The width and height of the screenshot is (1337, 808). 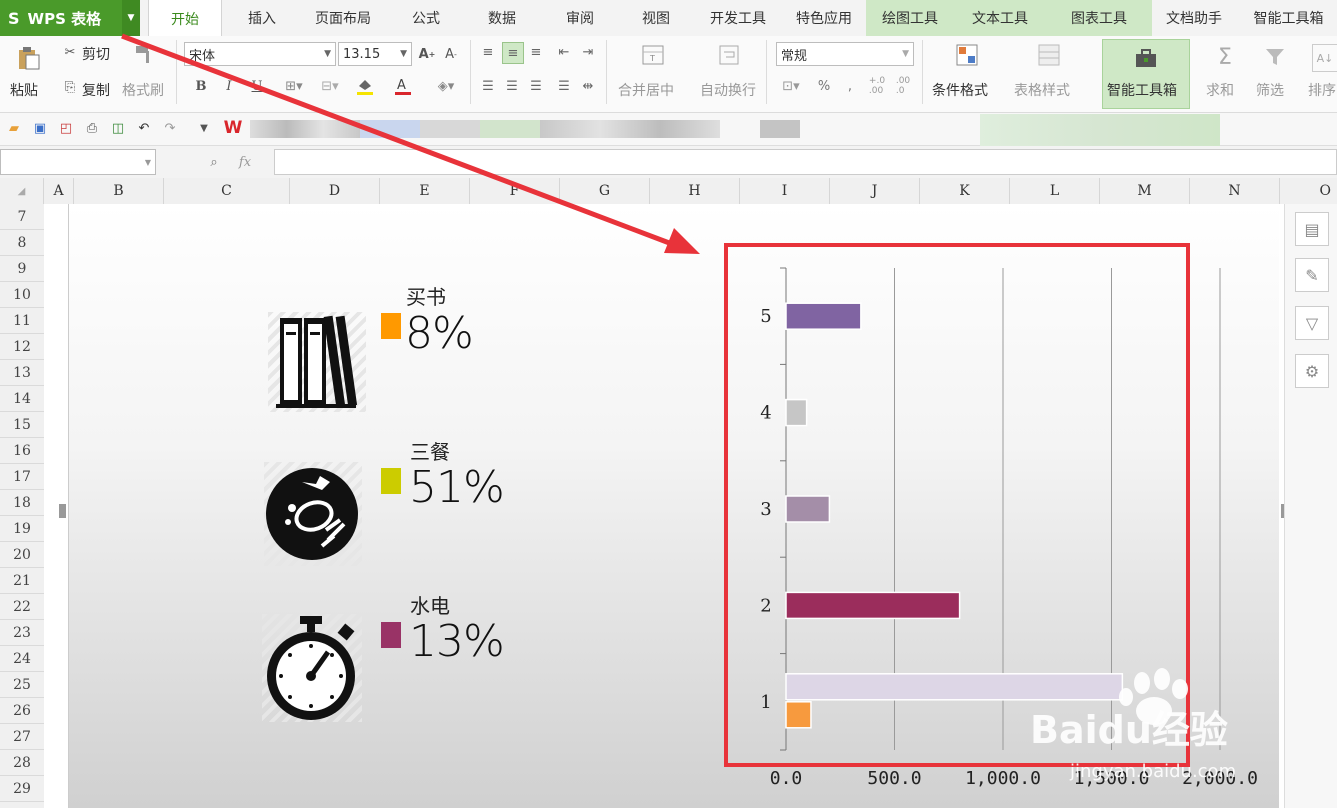 What do you see at coordinates (257, 86) in the screenshot?
I see `underline-button: U` at bounding box center [257, 86].